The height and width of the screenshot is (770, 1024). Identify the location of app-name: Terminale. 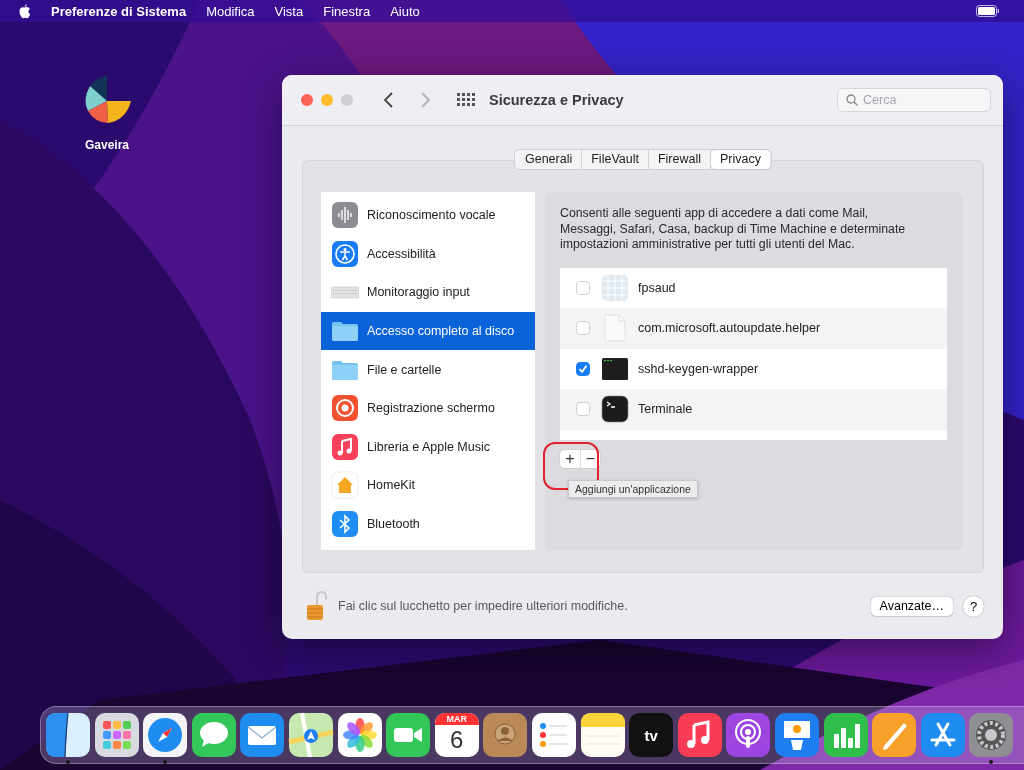
(665, 409).